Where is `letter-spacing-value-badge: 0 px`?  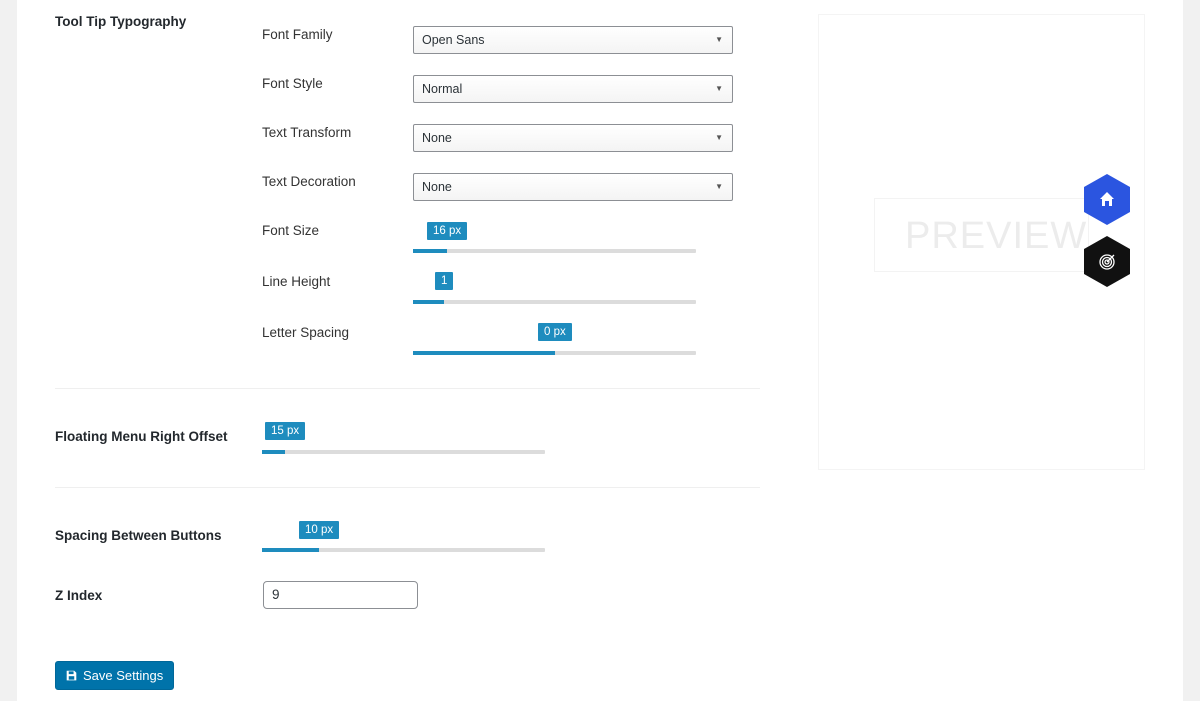
letter-spacing-value-badge: 0 px is located at coordinates (555, 332).